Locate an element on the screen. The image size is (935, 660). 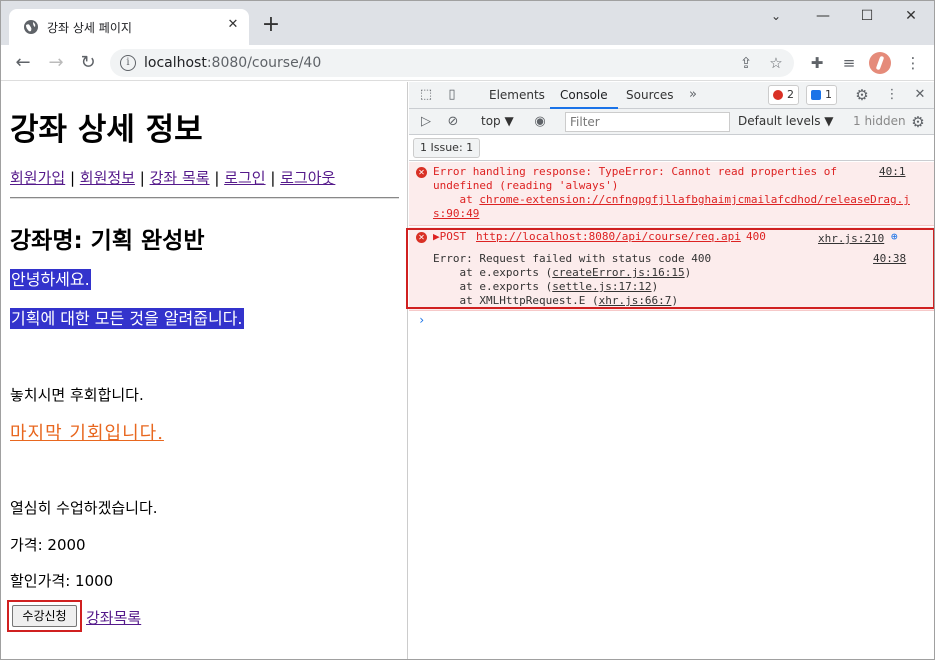
media-control-icon: ≡ is located at coordinates (849, 63).